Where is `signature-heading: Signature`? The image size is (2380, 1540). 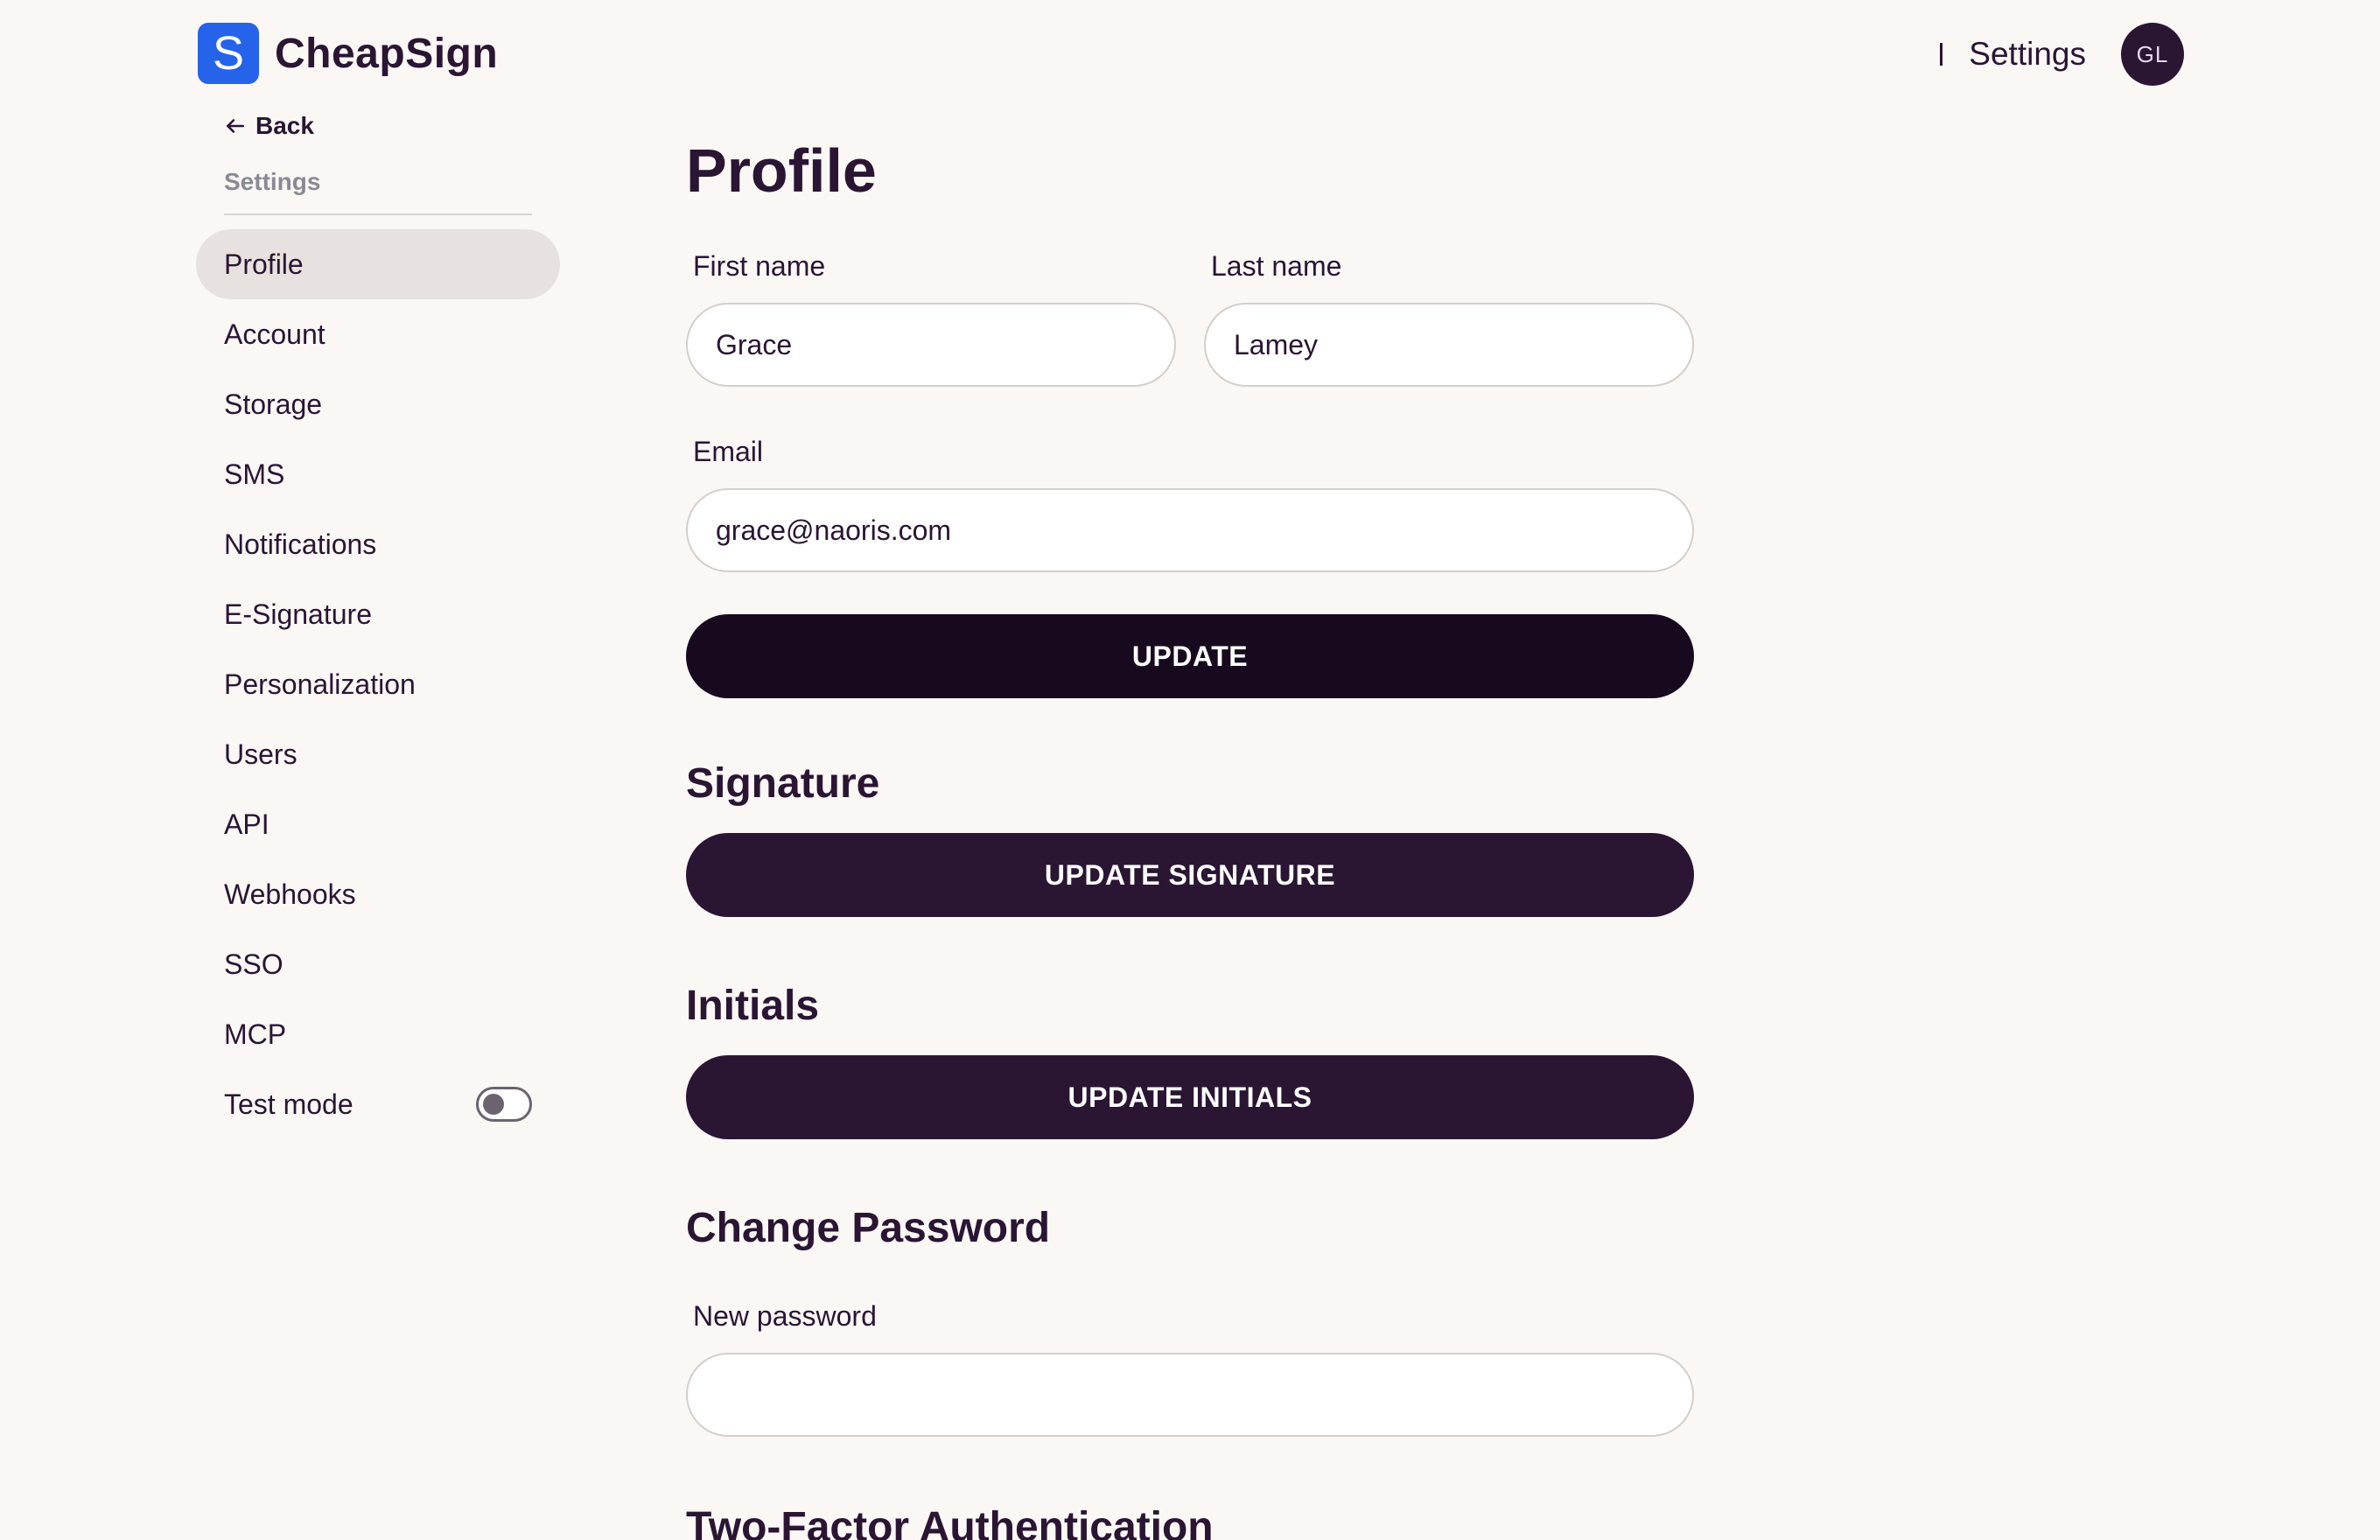
signature-heading: Signature is located at coordinates (783, 783).